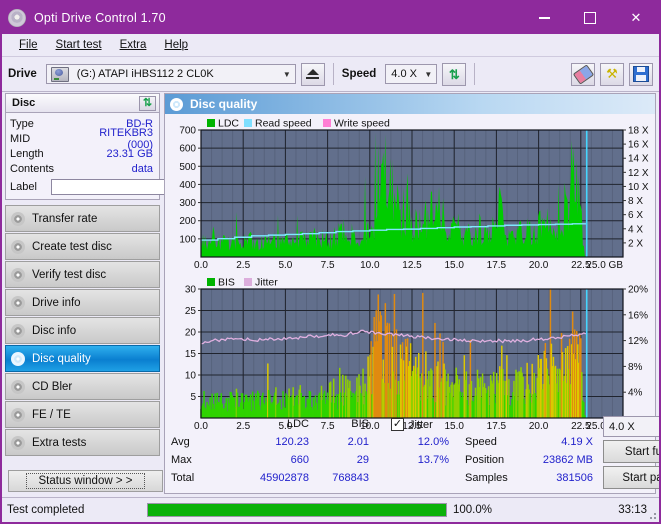 Image resolution: width=661 pixels, height=524 pixels. What do you see at coordinates (638, 187) in the screenshot?
I see `svg-text: 10 X` at bounding box center [638, 187].